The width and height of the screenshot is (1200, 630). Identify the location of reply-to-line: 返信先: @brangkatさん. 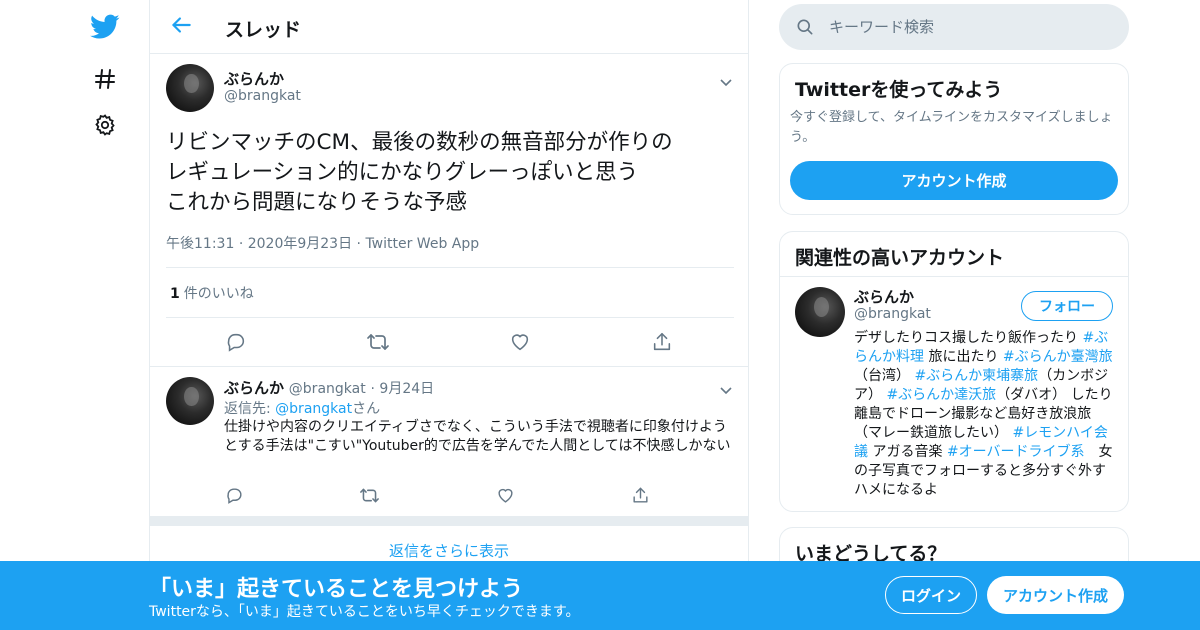
(302, 408).